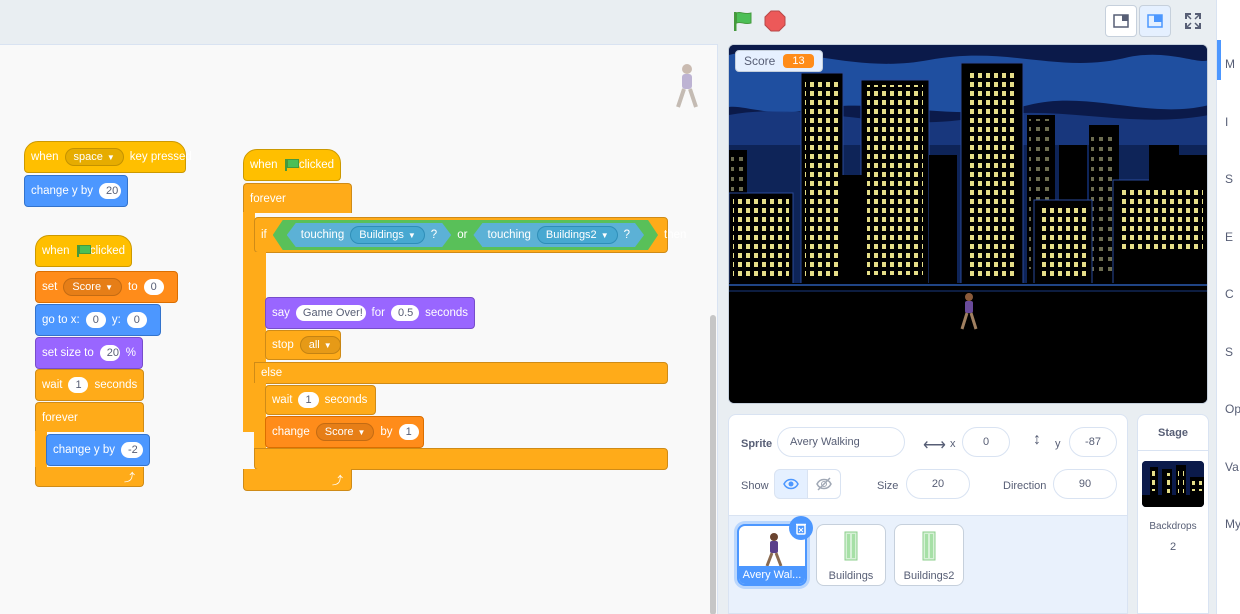  What do you see at coordinates (1173, 514) in the screenshot?
I see `stage-selector: Stage Backdrops 2` at bounding box center [1173, 514].